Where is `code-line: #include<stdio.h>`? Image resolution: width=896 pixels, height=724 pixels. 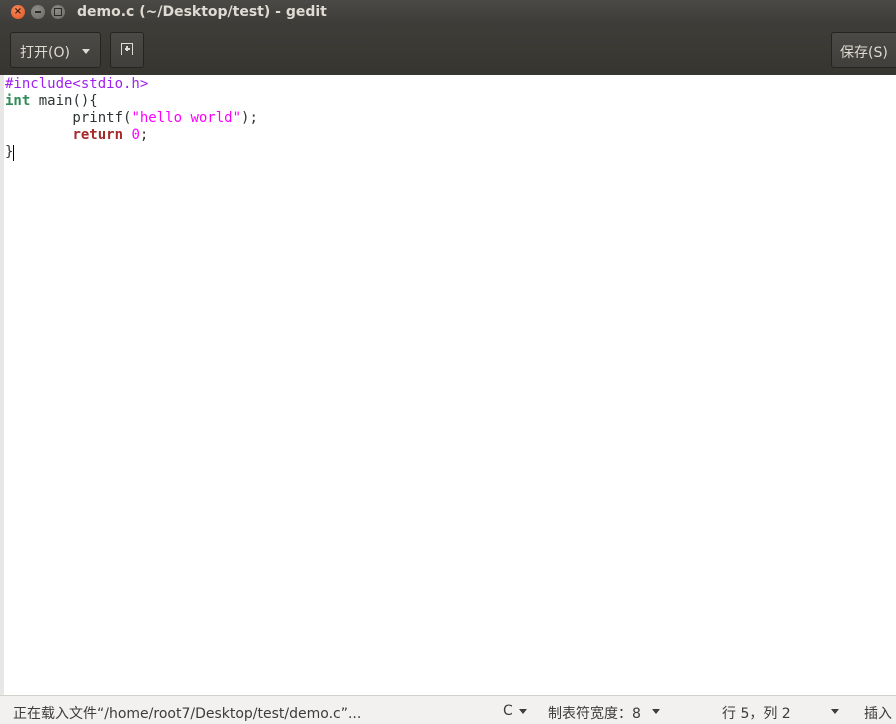 code-line: #include<stdio.h> is located at coordinates (131, 84).